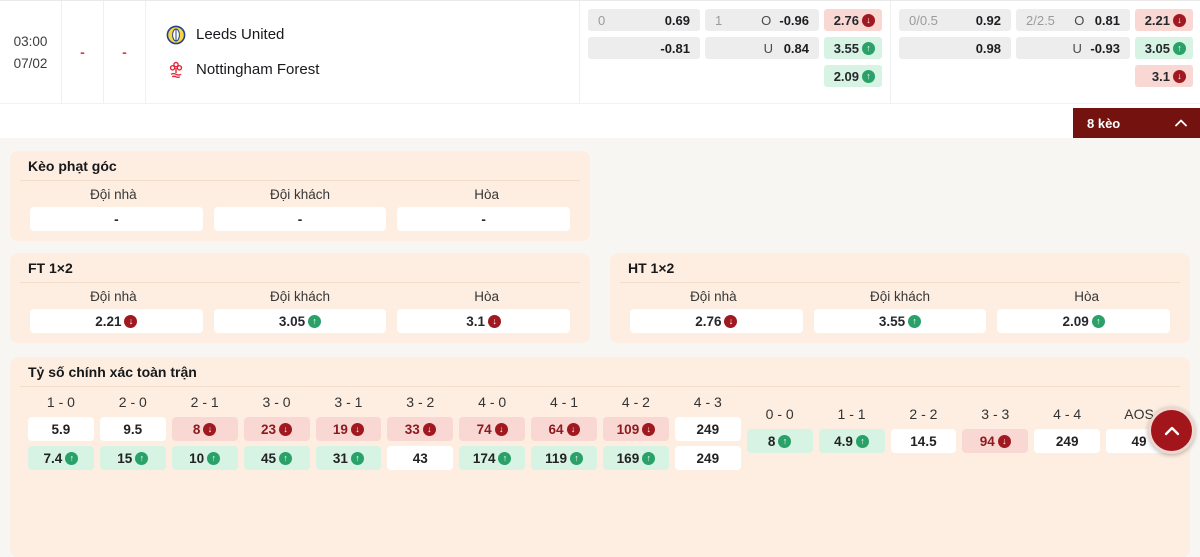  What do you see at coordinates (420, 458) in the screenshot?
I see `score-odds-cell: 43` at bounding box center [420, 458].